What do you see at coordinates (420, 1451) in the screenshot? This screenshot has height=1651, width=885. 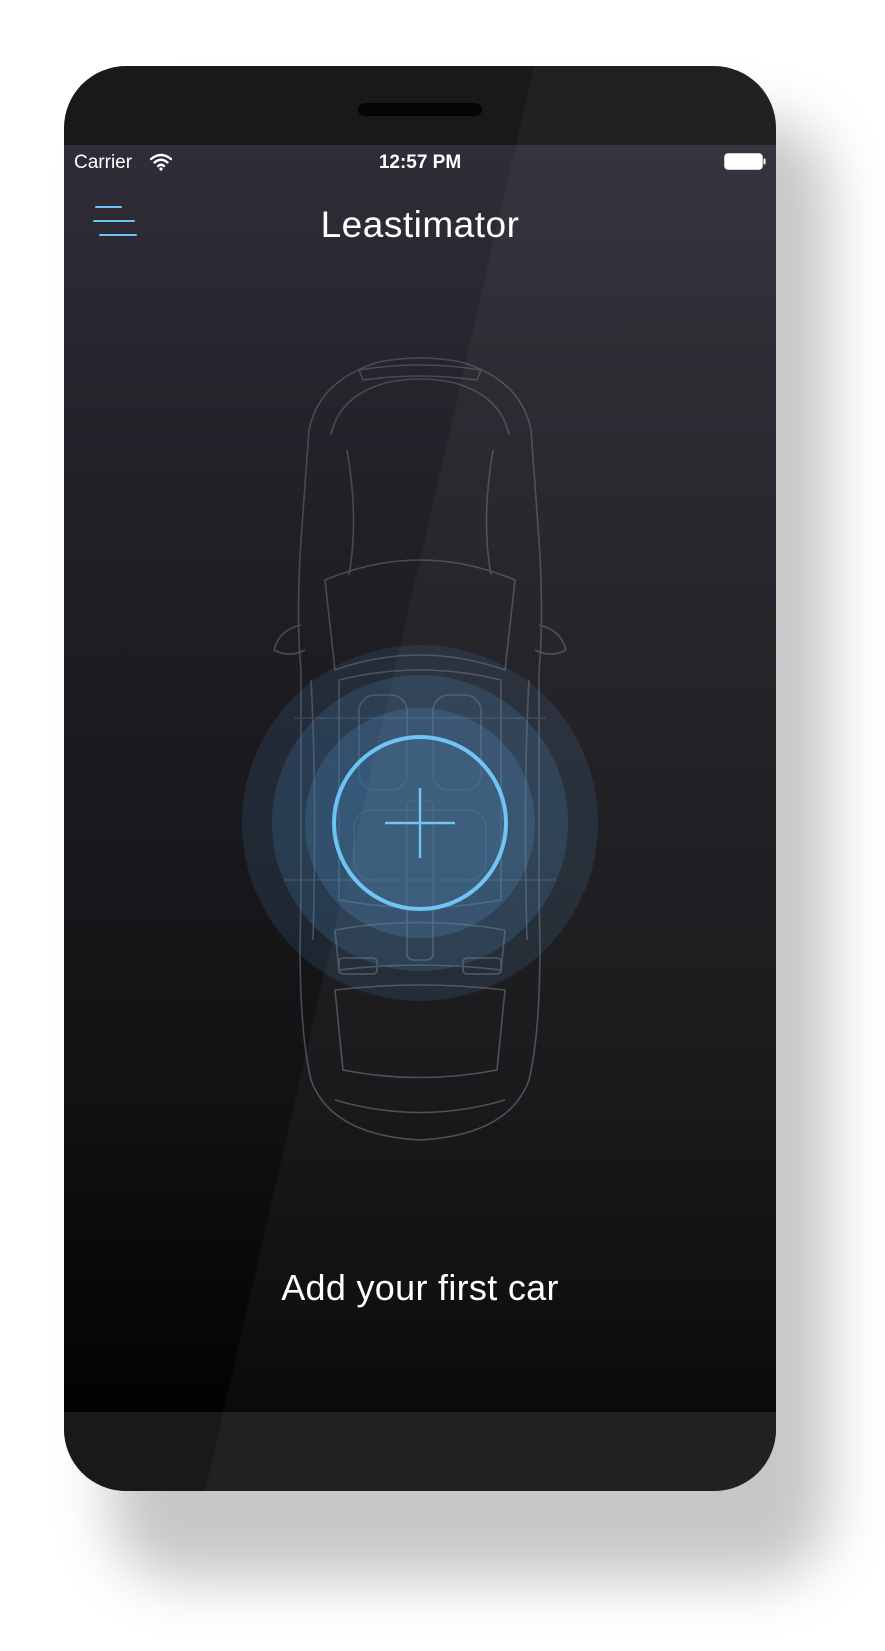 I see `device-bottom-bezel` at bounding box center [420, 1451].